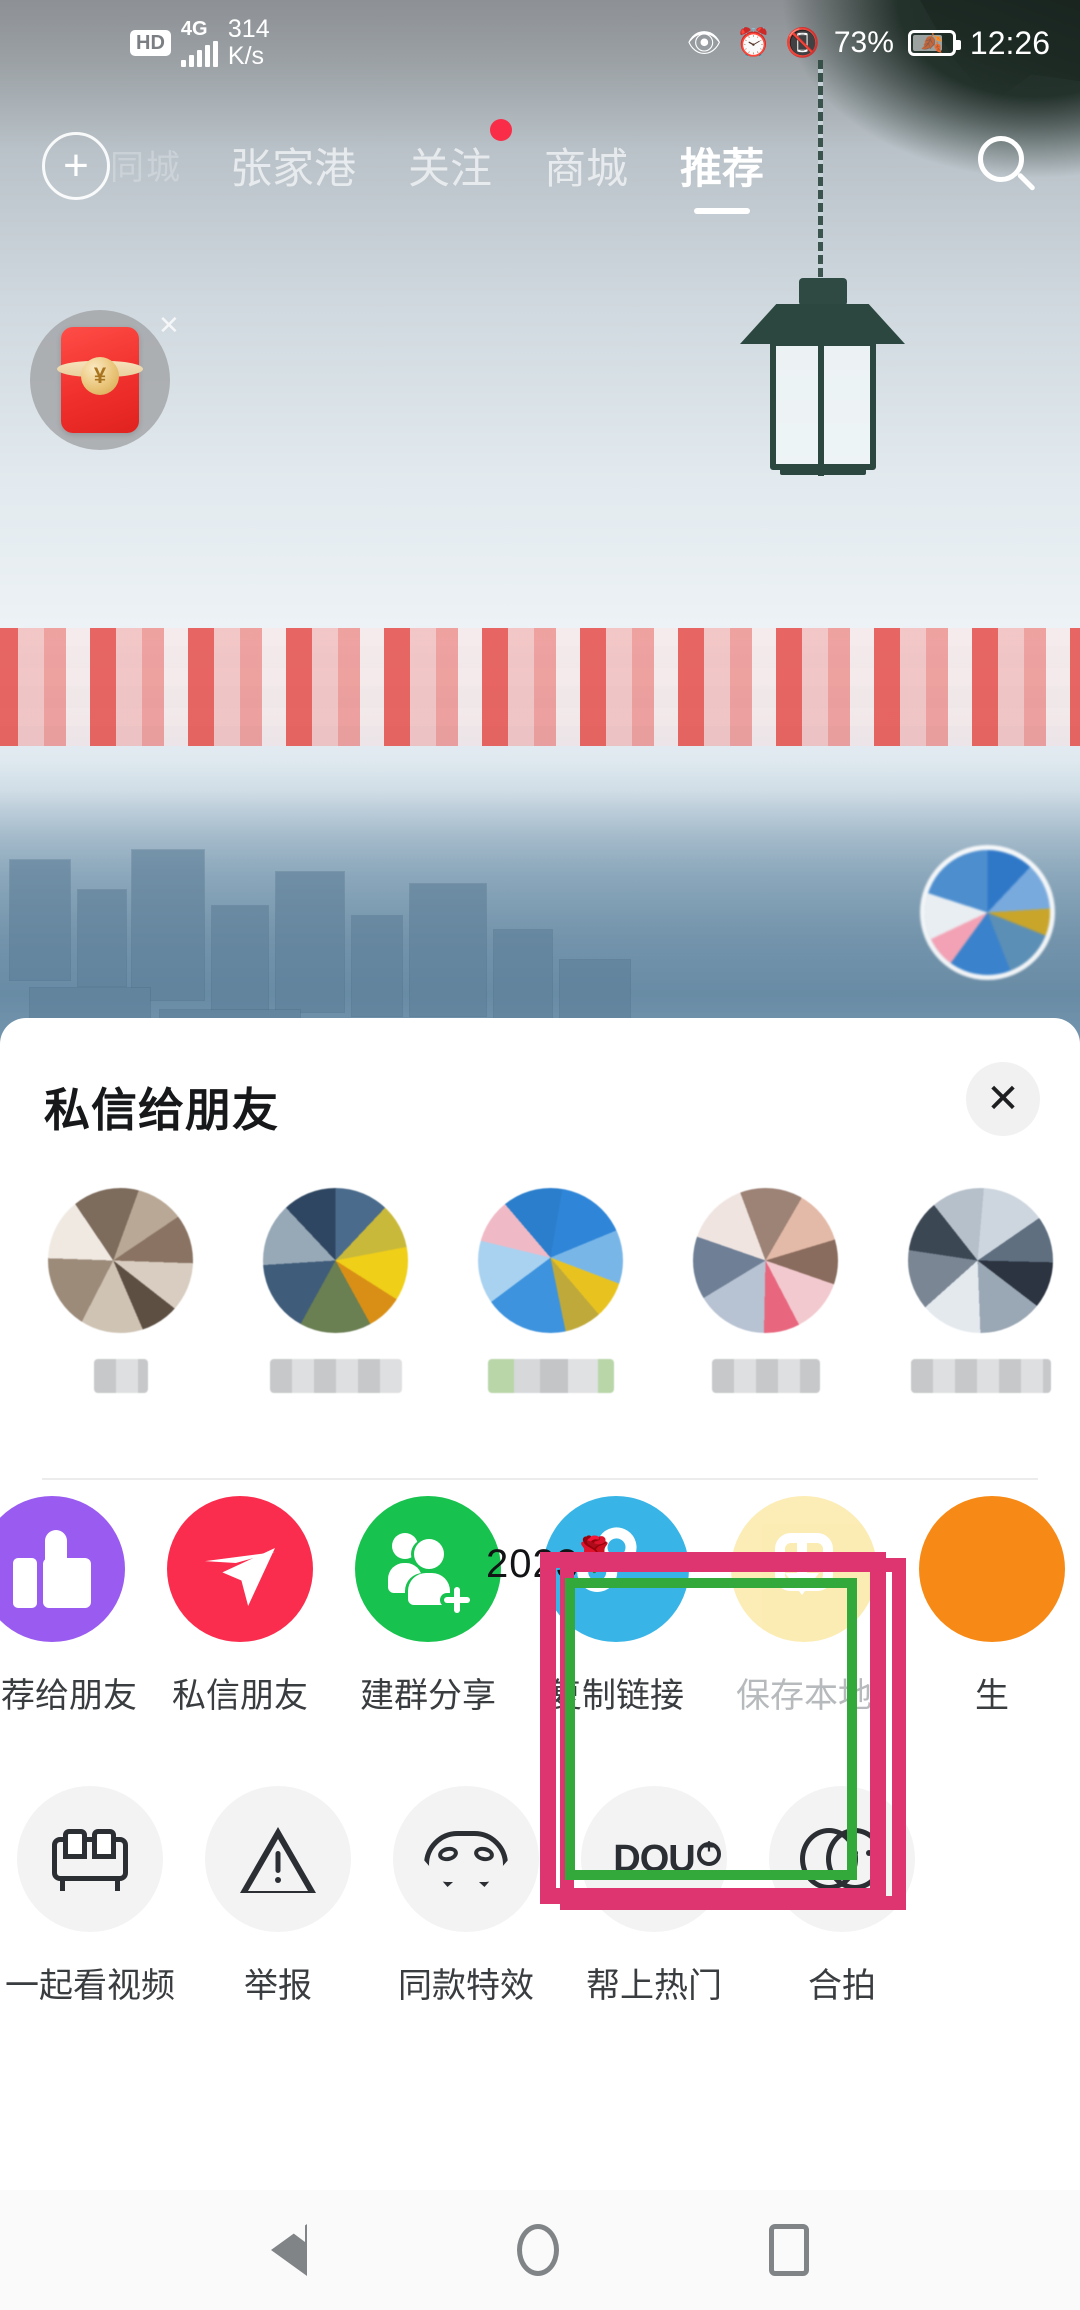 The image size is (1080, 2310). What do you see at coordinates (289, 2241) in the screenshot?
I see `back-triangle-icon` at bounding box center [289, 2241].